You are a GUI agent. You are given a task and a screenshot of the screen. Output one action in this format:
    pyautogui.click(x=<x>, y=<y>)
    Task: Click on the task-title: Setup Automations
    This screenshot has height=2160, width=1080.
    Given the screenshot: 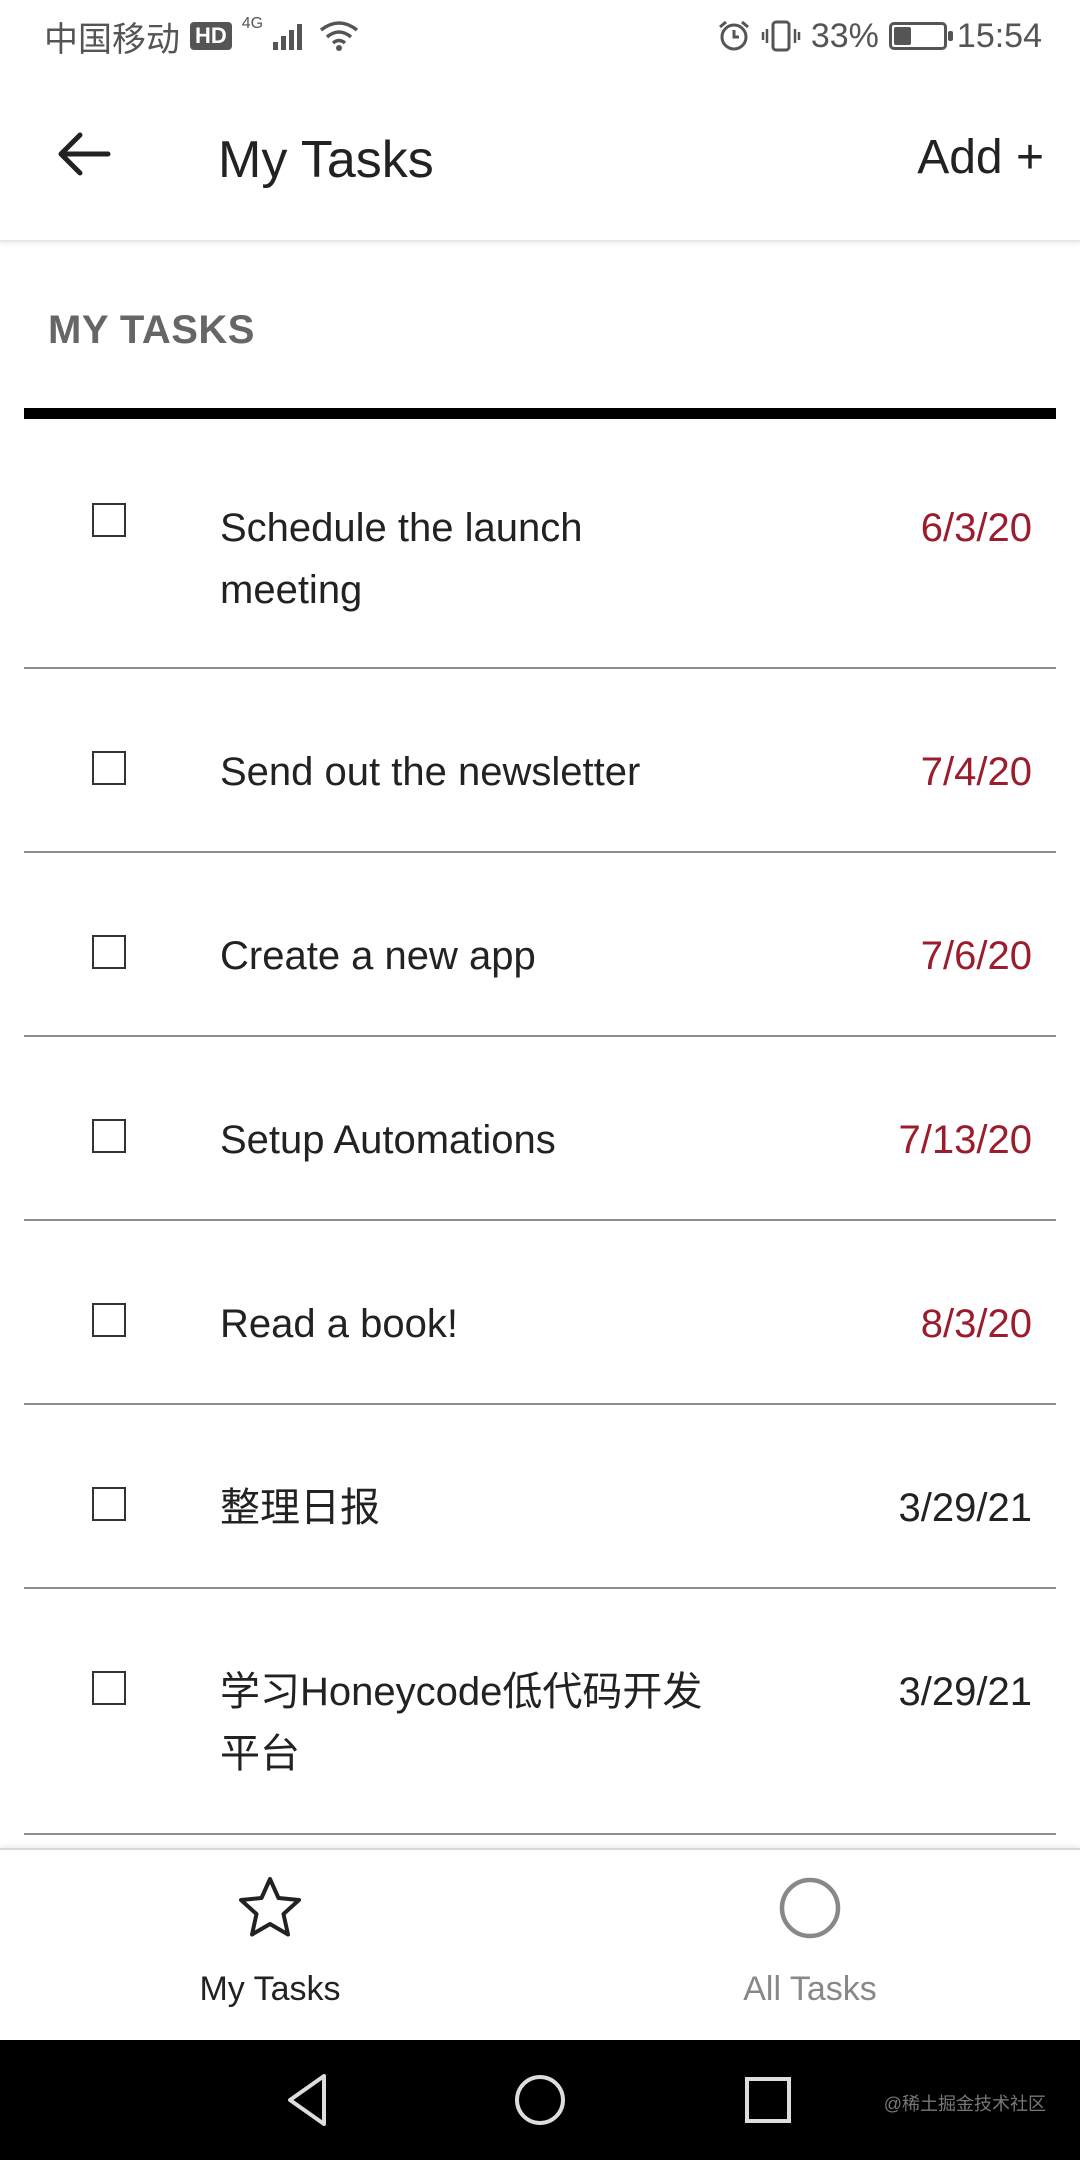 What is the action you would take?
    pyautogui.click(x=388, y=1140)
    